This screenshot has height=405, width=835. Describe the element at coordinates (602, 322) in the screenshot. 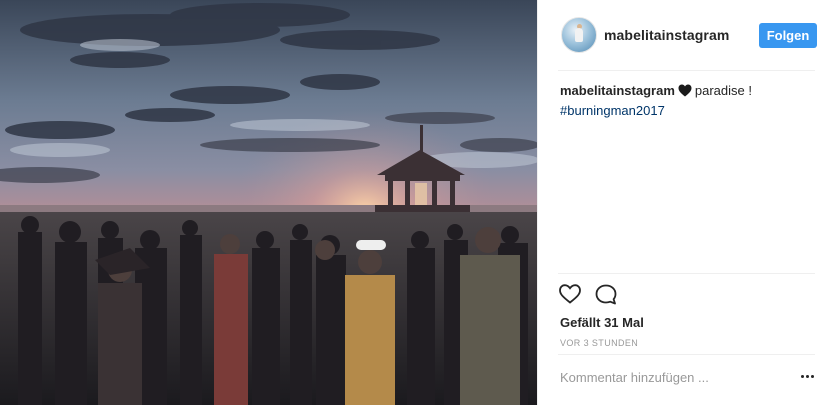

I see `likes-count: Gefällt 31 Mal` at that location.